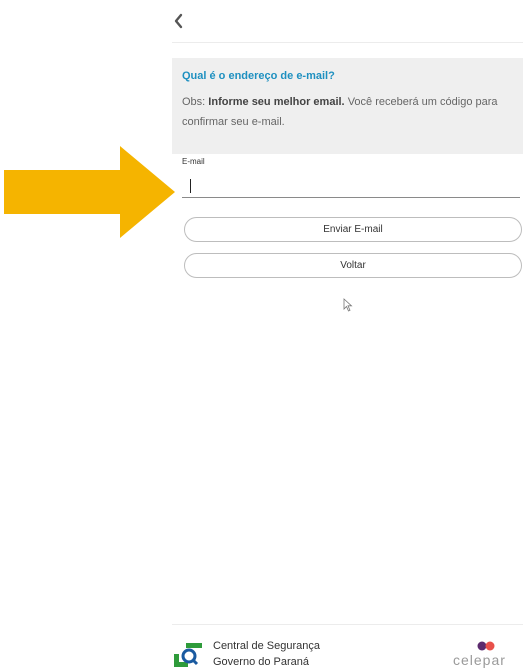 The width and height of the screenshot is (523, 670). What do you see at coordinates (276, 102) in the screenshot?
I see `obs-bold: Informe seu melhor email.` at bounding box center [276, 102].